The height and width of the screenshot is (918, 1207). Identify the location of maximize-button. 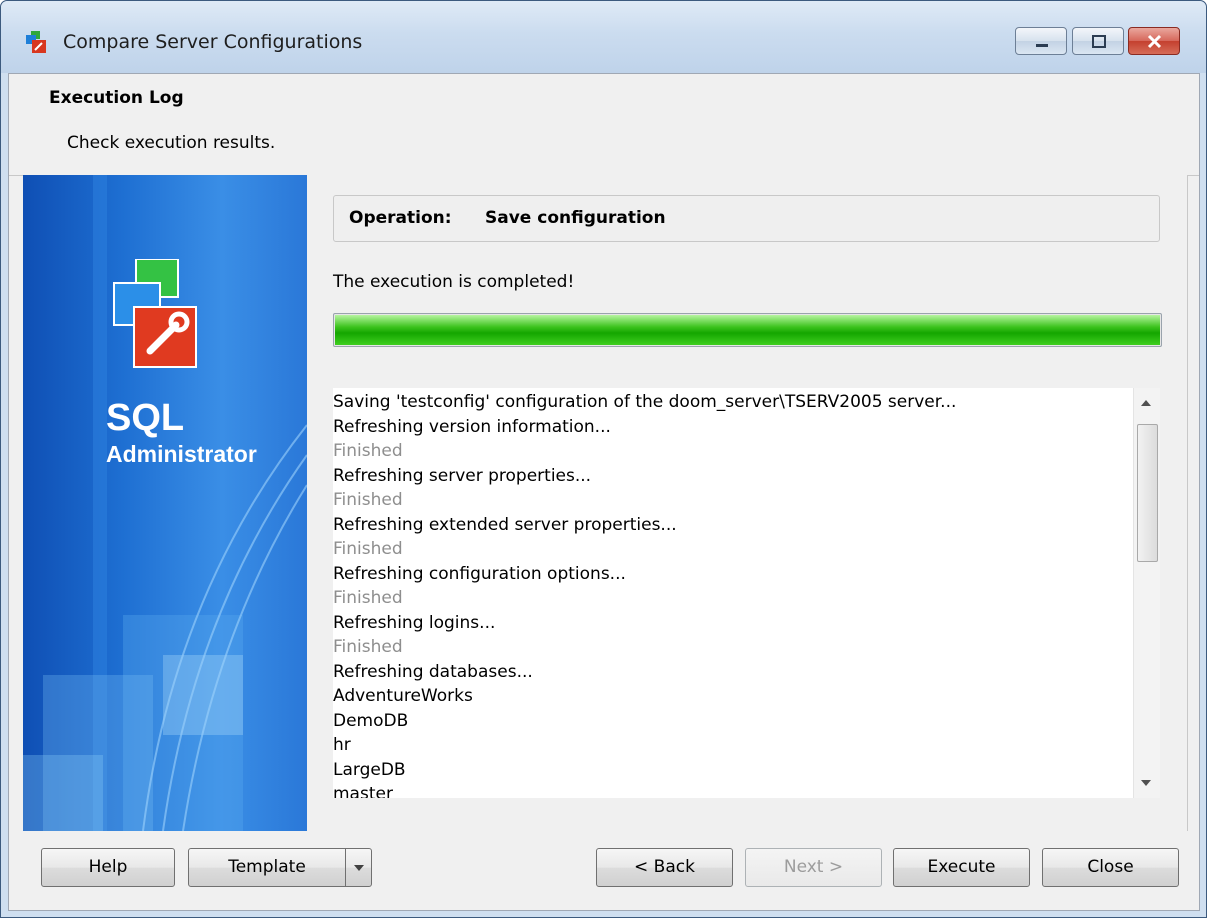
(1098, 41).